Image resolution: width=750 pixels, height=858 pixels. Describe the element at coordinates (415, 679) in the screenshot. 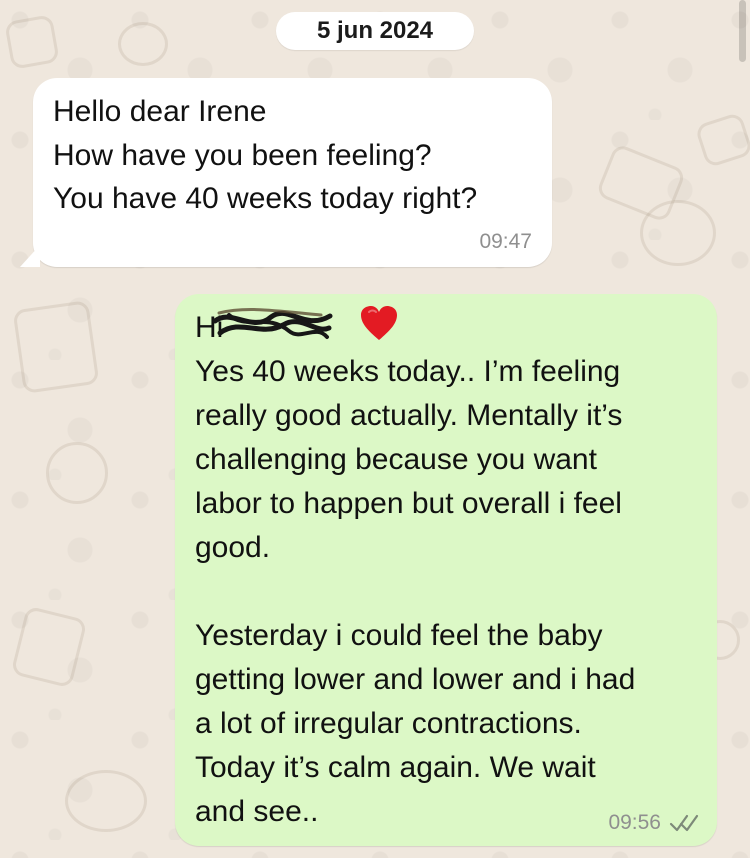

I see `message-line: getting lower and lower and i had` at that location.